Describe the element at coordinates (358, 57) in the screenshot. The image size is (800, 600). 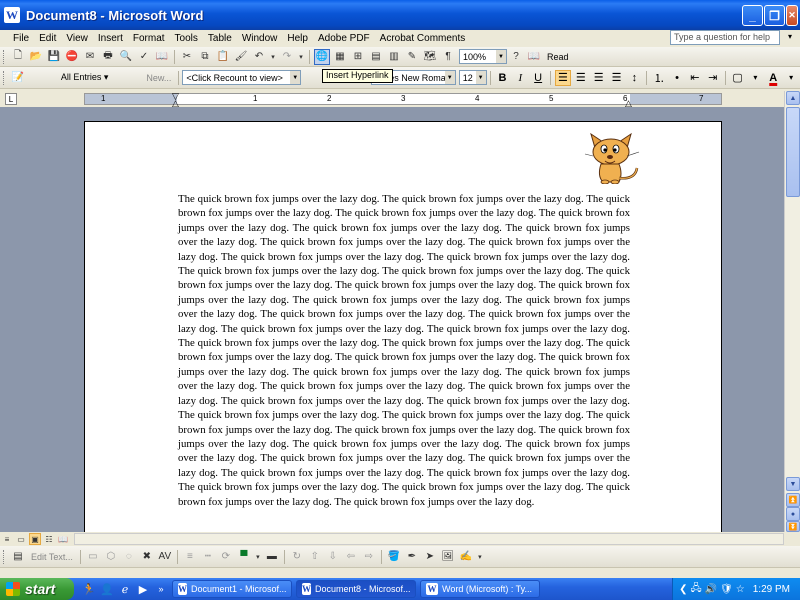
I see `insert-table-icon: ⊞` at that location.